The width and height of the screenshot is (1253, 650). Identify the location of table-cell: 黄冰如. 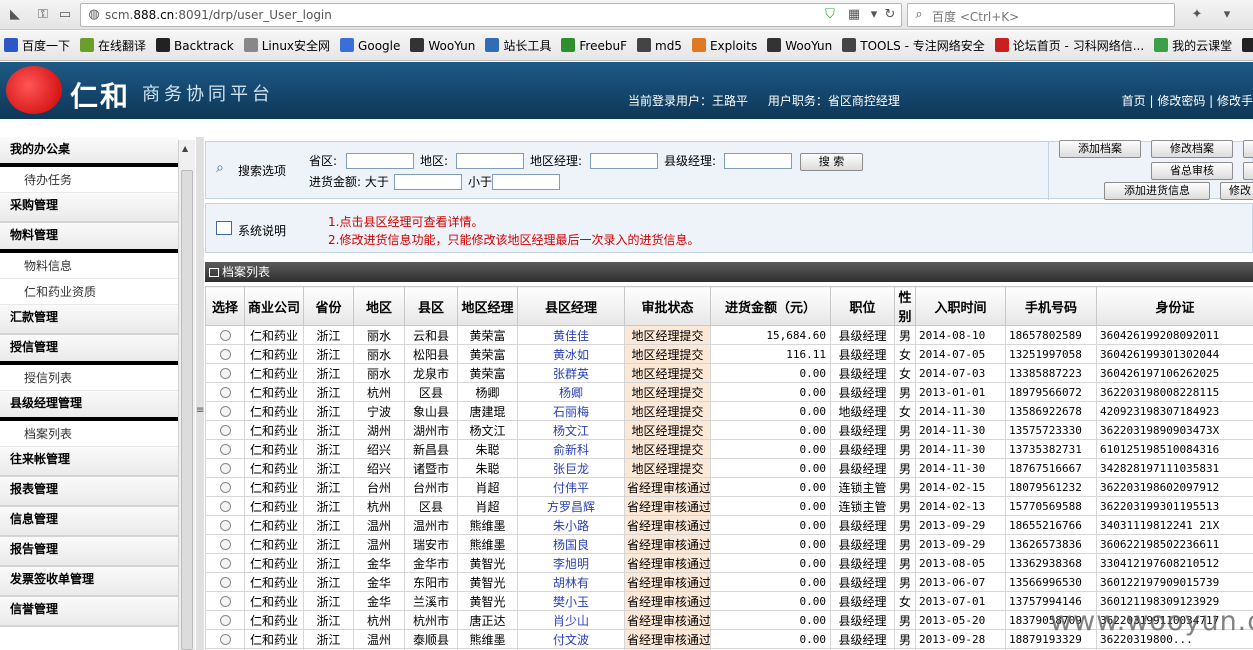
(571, 354).